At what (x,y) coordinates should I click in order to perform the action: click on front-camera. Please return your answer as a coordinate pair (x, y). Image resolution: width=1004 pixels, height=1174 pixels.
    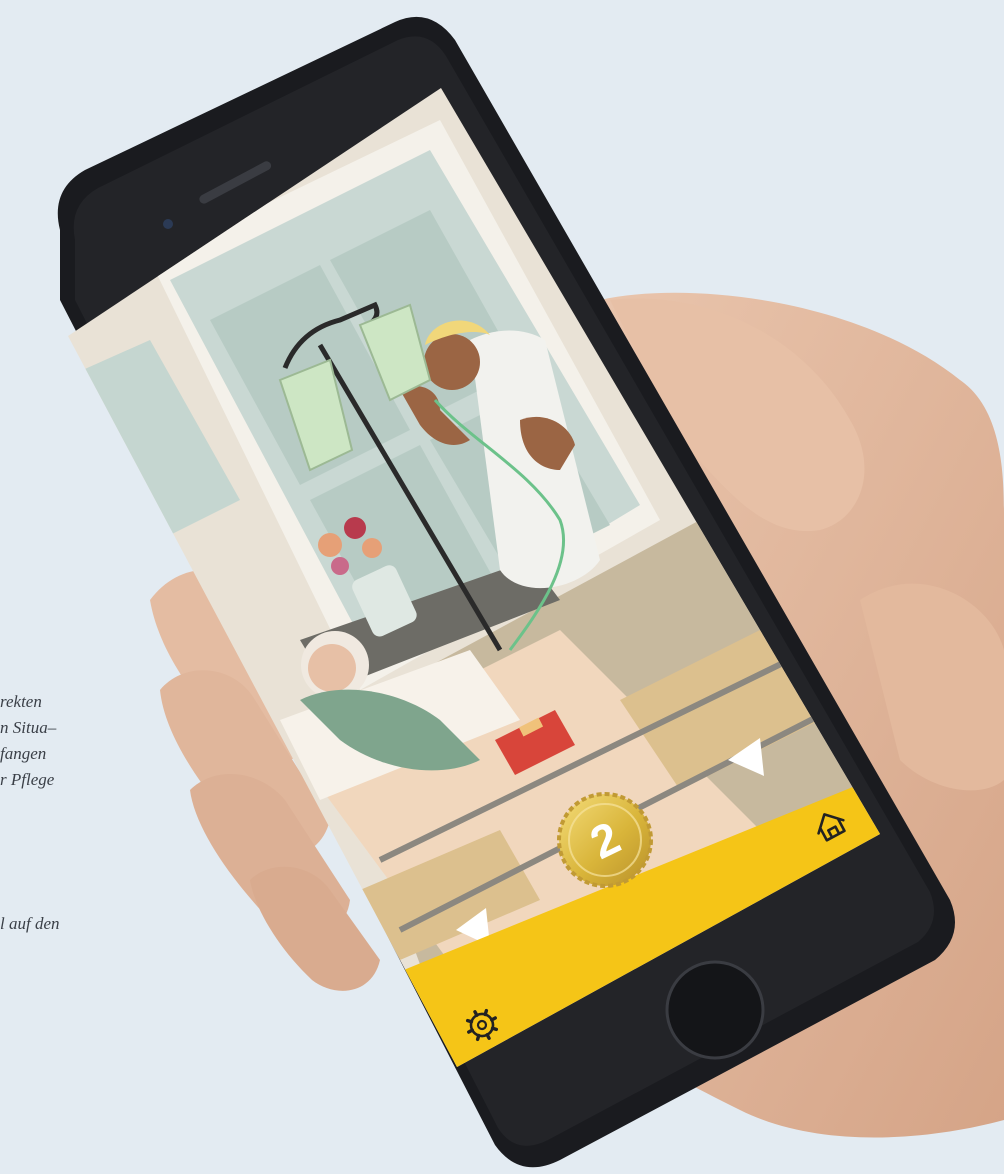
    Looking at the image, I should click on (168, 224).